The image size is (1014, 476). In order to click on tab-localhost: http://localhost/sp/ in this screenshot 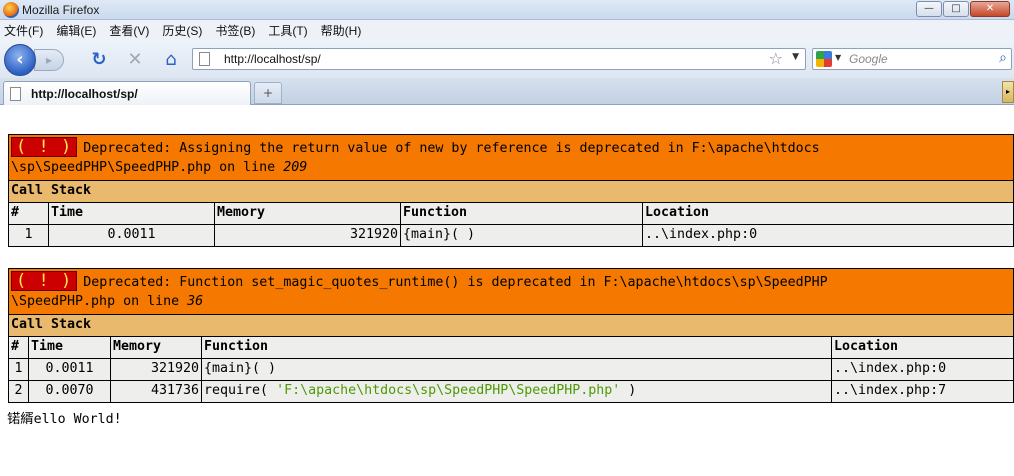, I will do `click(127, 93)`.